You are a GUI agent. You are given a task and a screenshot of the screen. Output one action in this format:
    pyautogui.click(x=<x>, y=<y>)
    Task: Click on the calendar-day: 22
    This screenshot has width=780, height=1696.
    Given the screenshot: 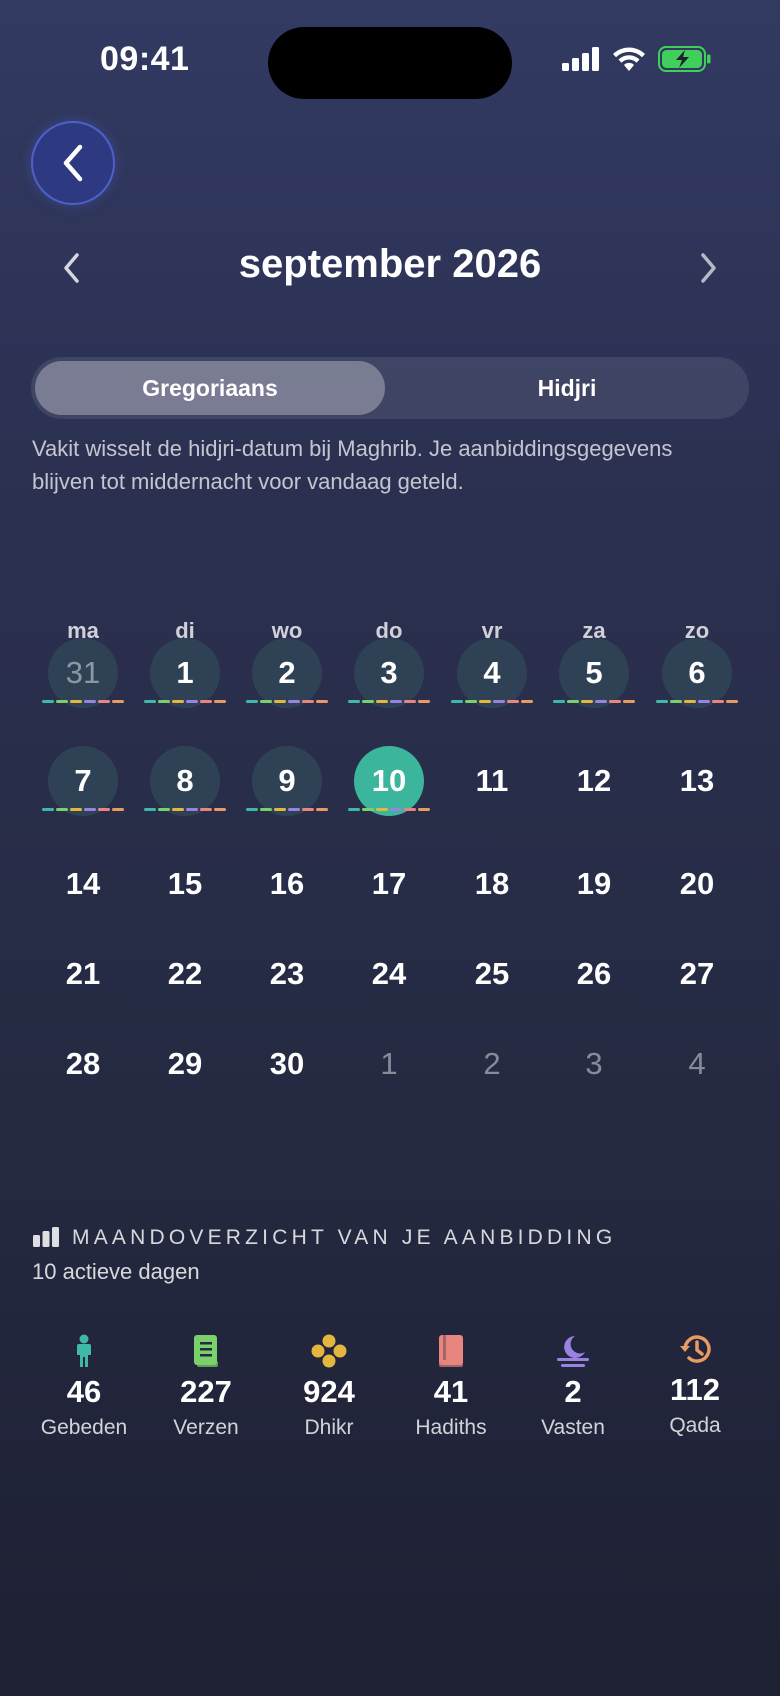 What is the action you would take?
    pyautogui.click(x=185, y=978)
    